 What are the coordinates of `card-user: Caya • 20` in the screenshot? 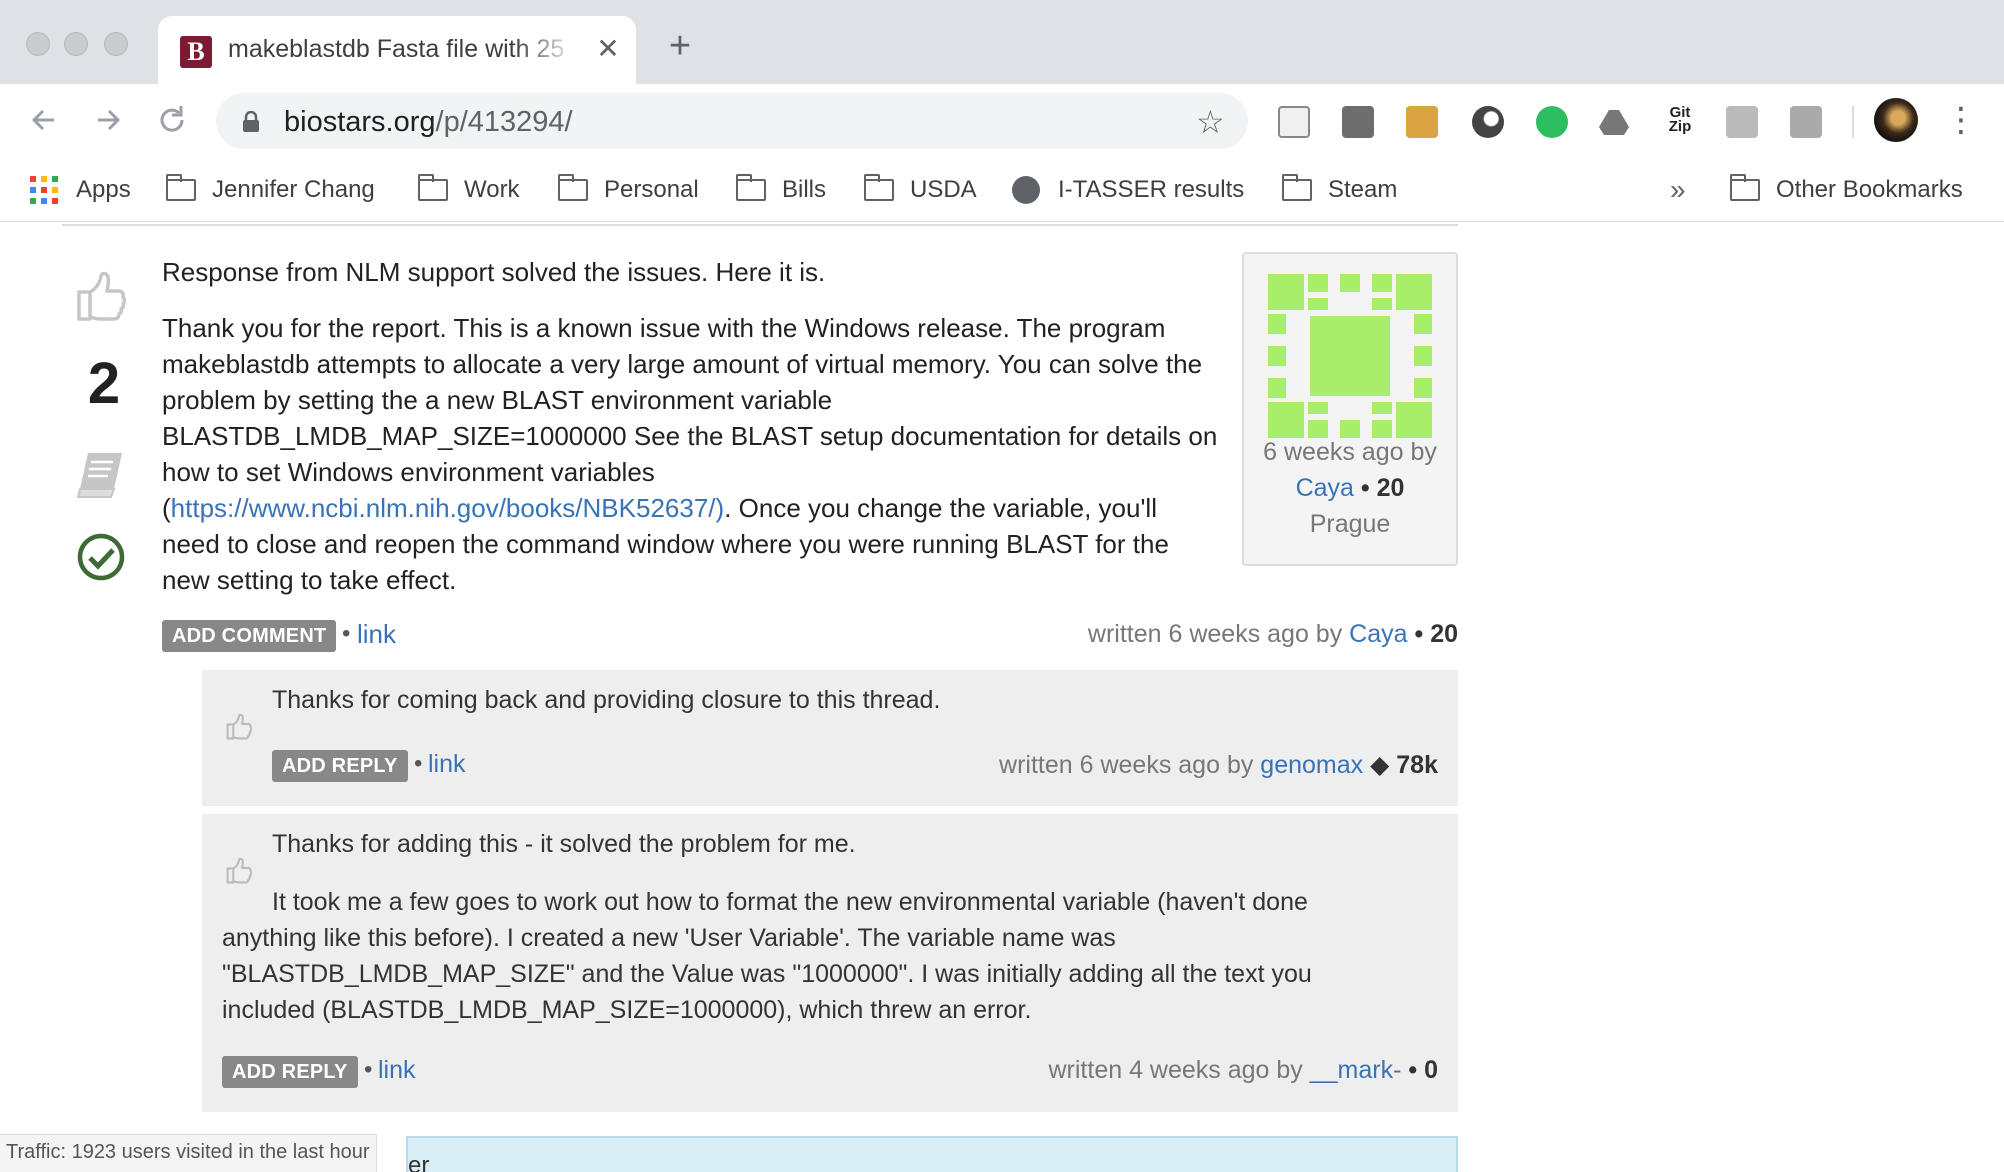 It's located at (1350, 488).